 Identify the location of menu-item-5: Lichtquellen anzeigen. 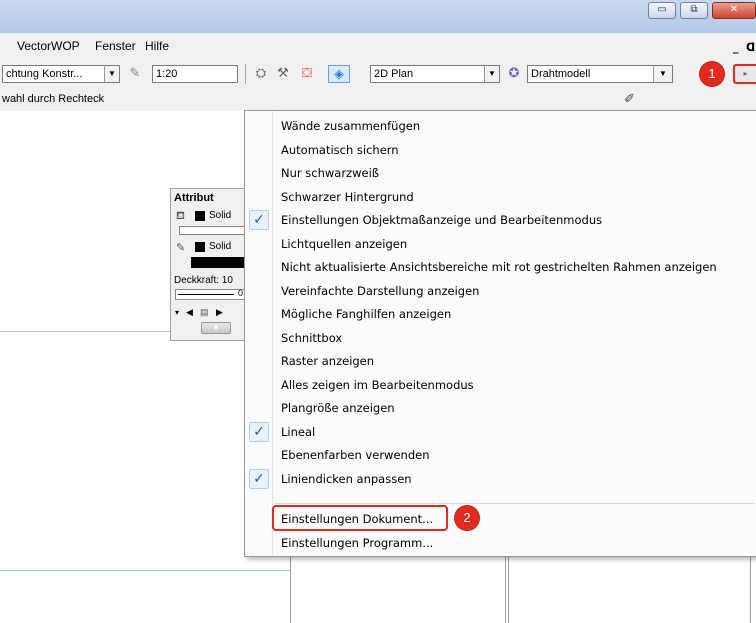
(500, 244).